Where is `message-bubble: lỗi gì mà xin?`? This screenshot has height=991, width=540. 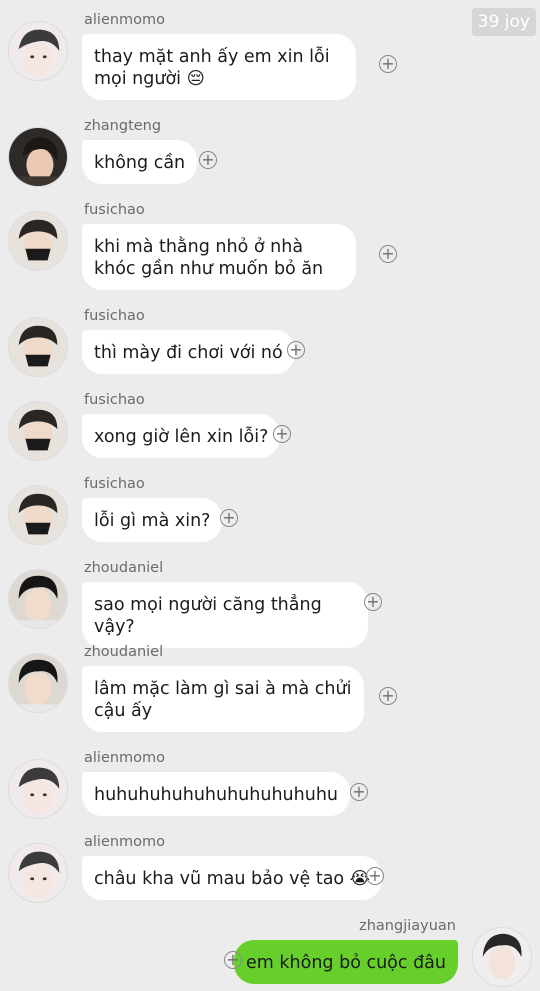 message-bubble: lỗi gì mà xin? is located at coordinates (152, 520).